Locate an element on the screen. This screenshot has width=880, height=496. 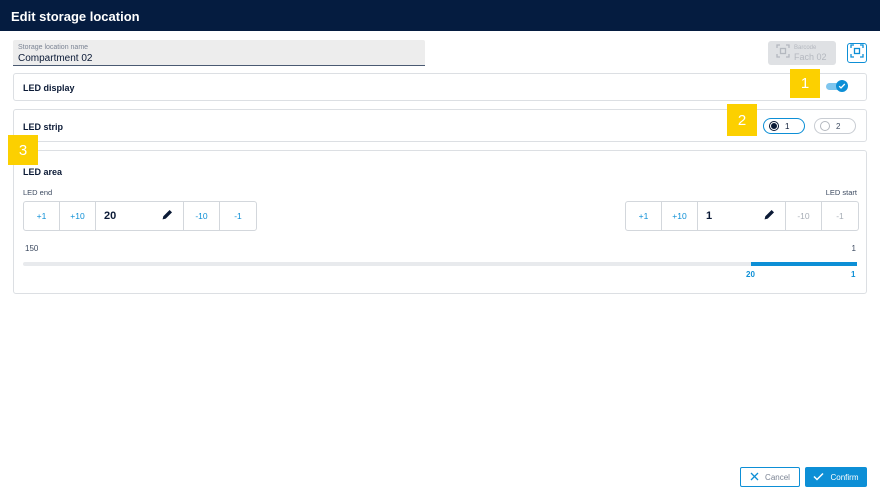
storage-location-name-label: Storage location name is located at coordinates (53, 47).